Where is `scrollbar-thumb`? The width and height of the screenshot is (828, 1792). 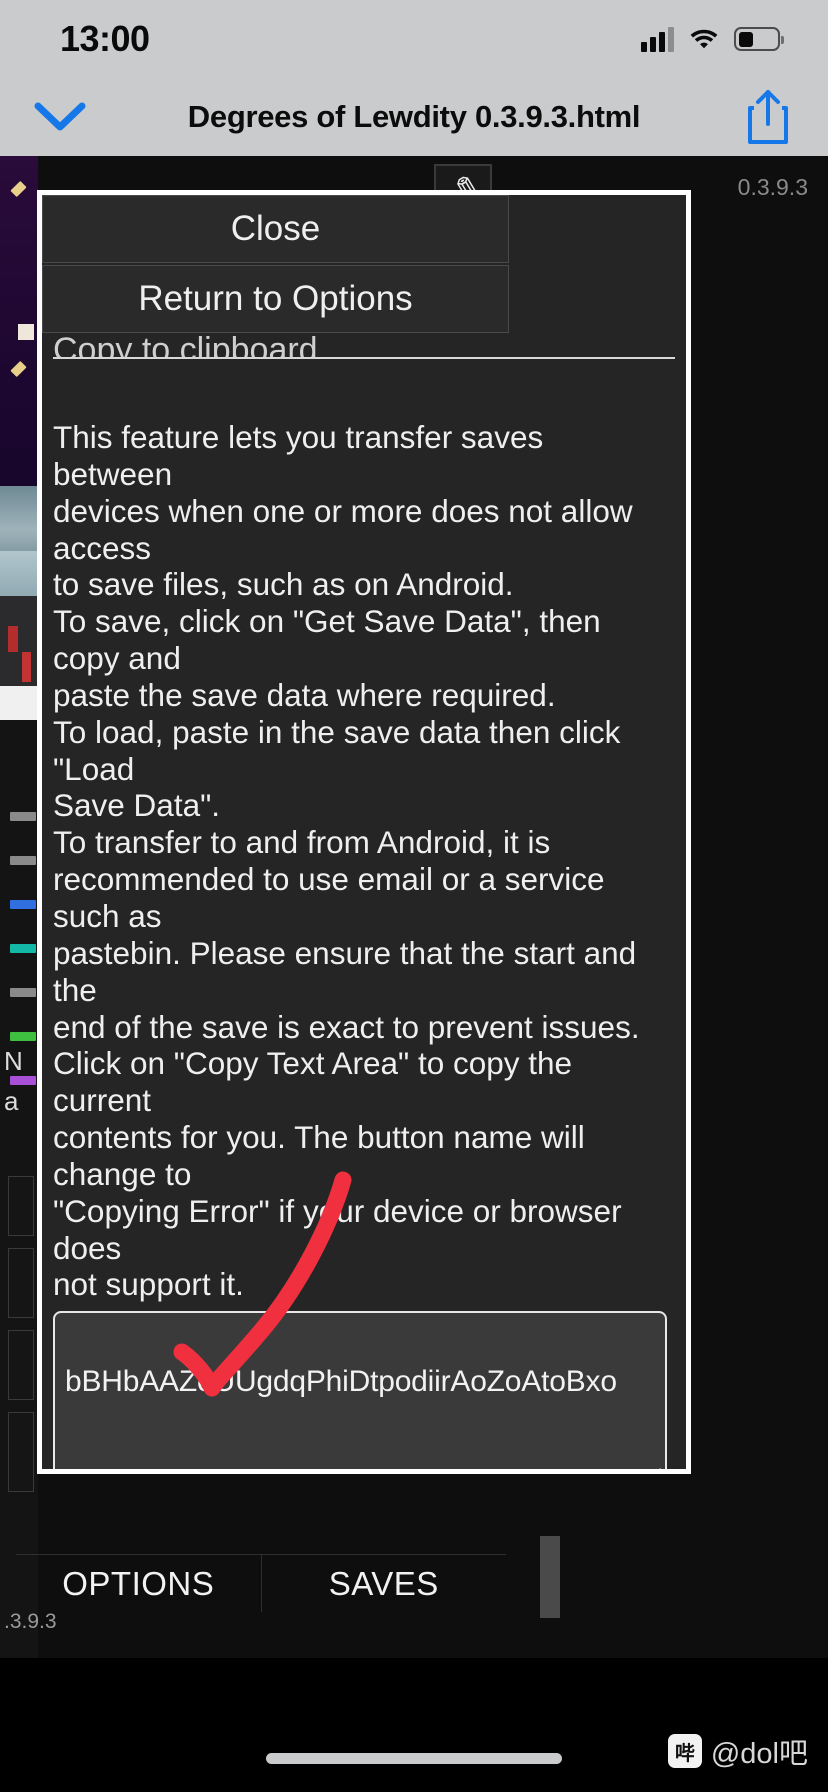
scrollbar-thumb is located at coordinates (550, 1577).